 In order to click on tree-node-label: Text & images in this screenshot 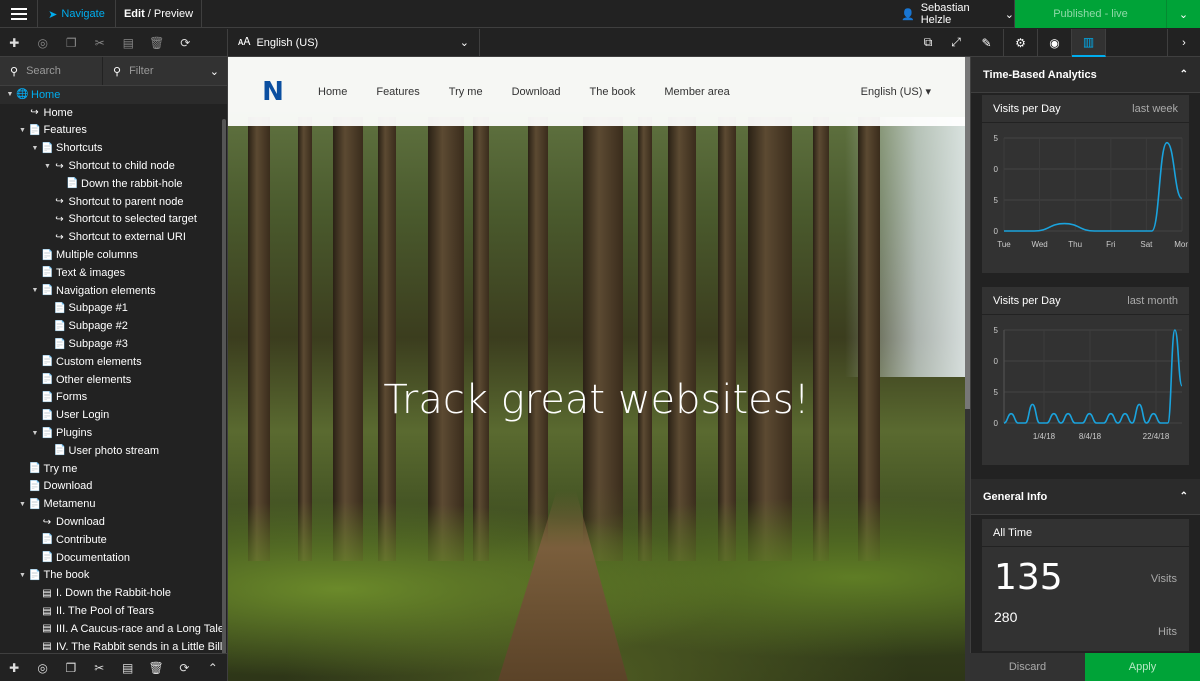, I will do `click(91, 272)`.